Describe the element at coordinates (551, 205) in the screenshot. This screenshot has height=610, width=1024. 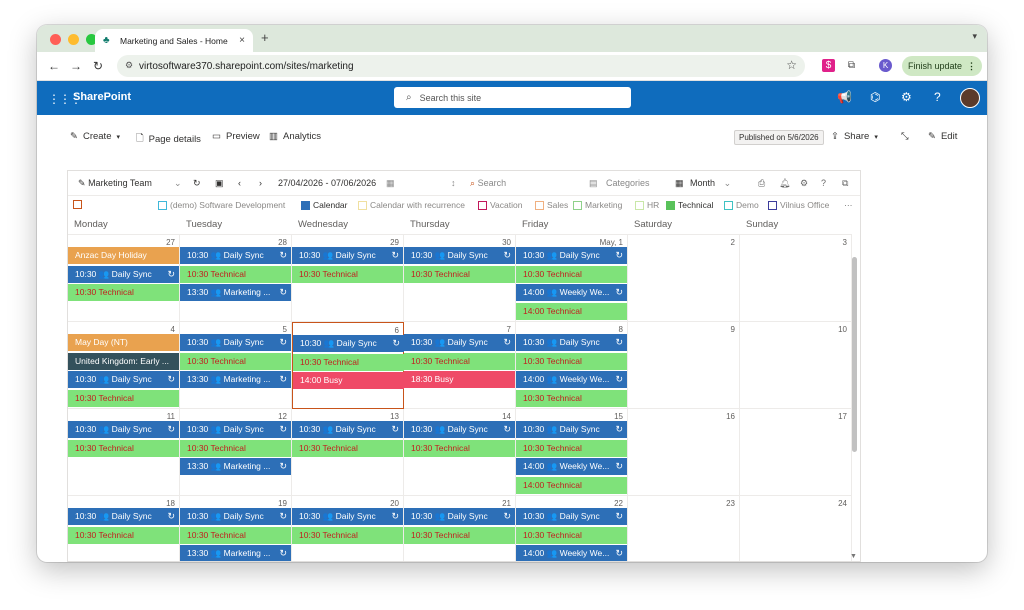
I see `legend-item: Sales` at that location.